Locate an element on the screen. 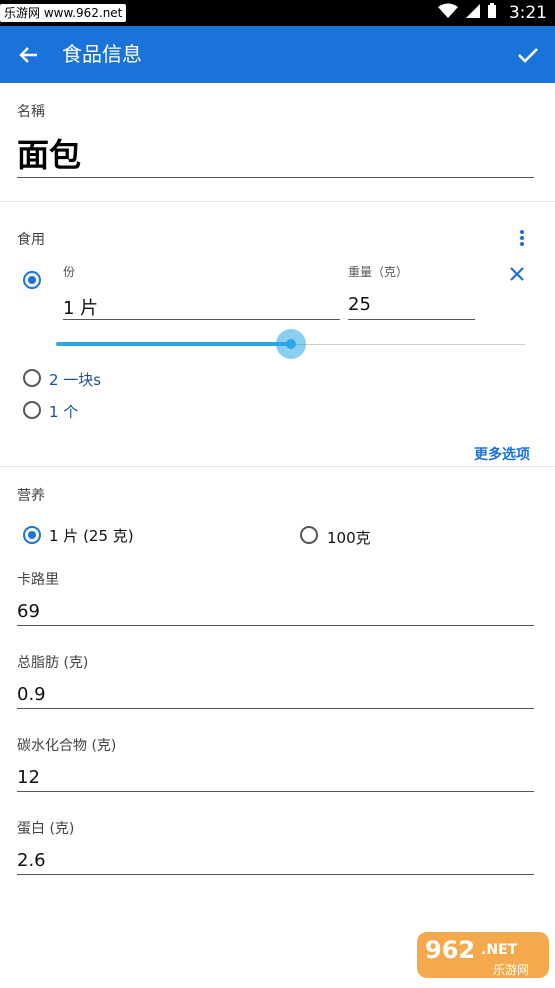 The height and width of the screenshot is (988, 555). site-watermark-logo: 962 .NET 乐游网 is located at coordinates (483, 955).